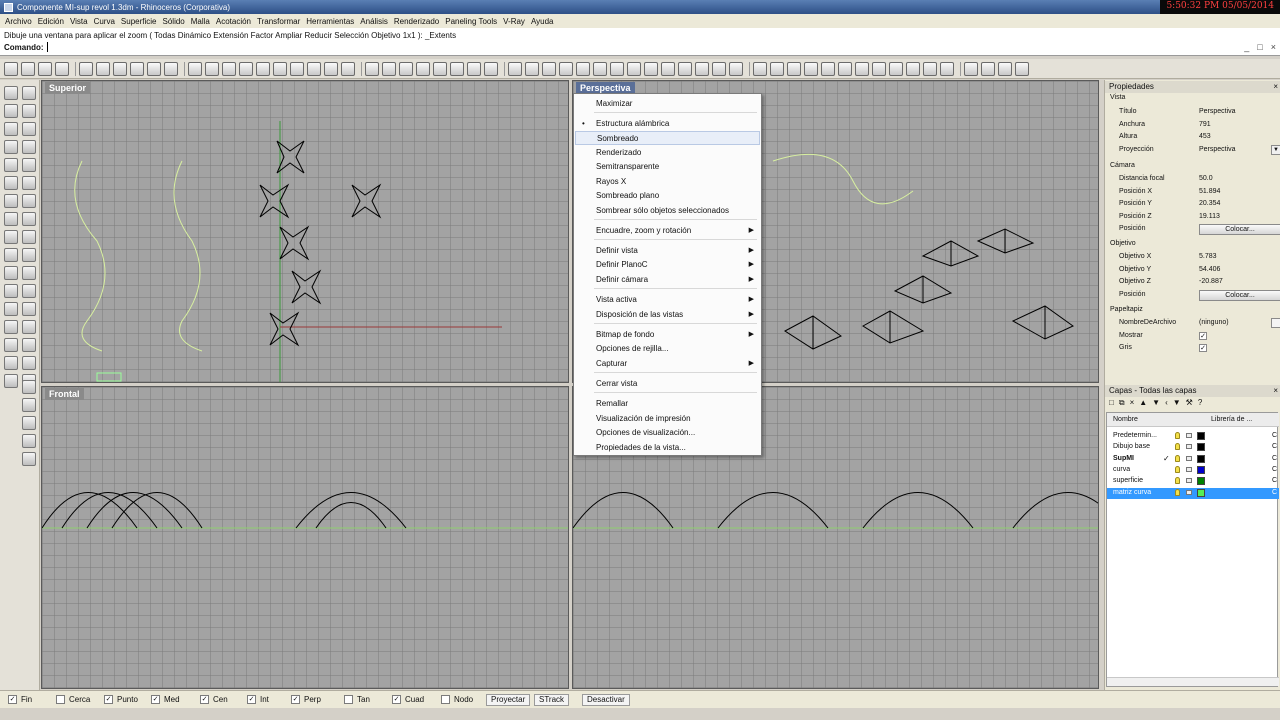 The width and height of the screenshot is (1280, 720). What do you see at coordinates (1209, 203) in the screenshot?
I see `property-value: 20.354` at bounding box center [1209, 203].